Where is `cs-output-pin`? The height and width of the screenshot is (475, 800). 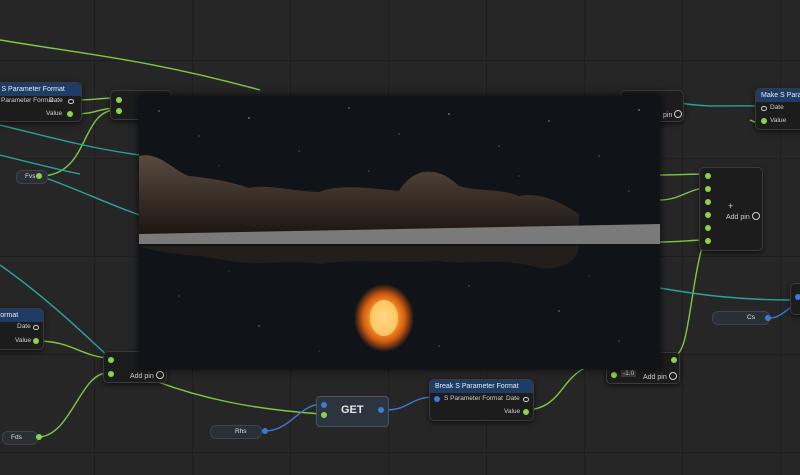
cs-output-pin is located at coordinates (768, 318).